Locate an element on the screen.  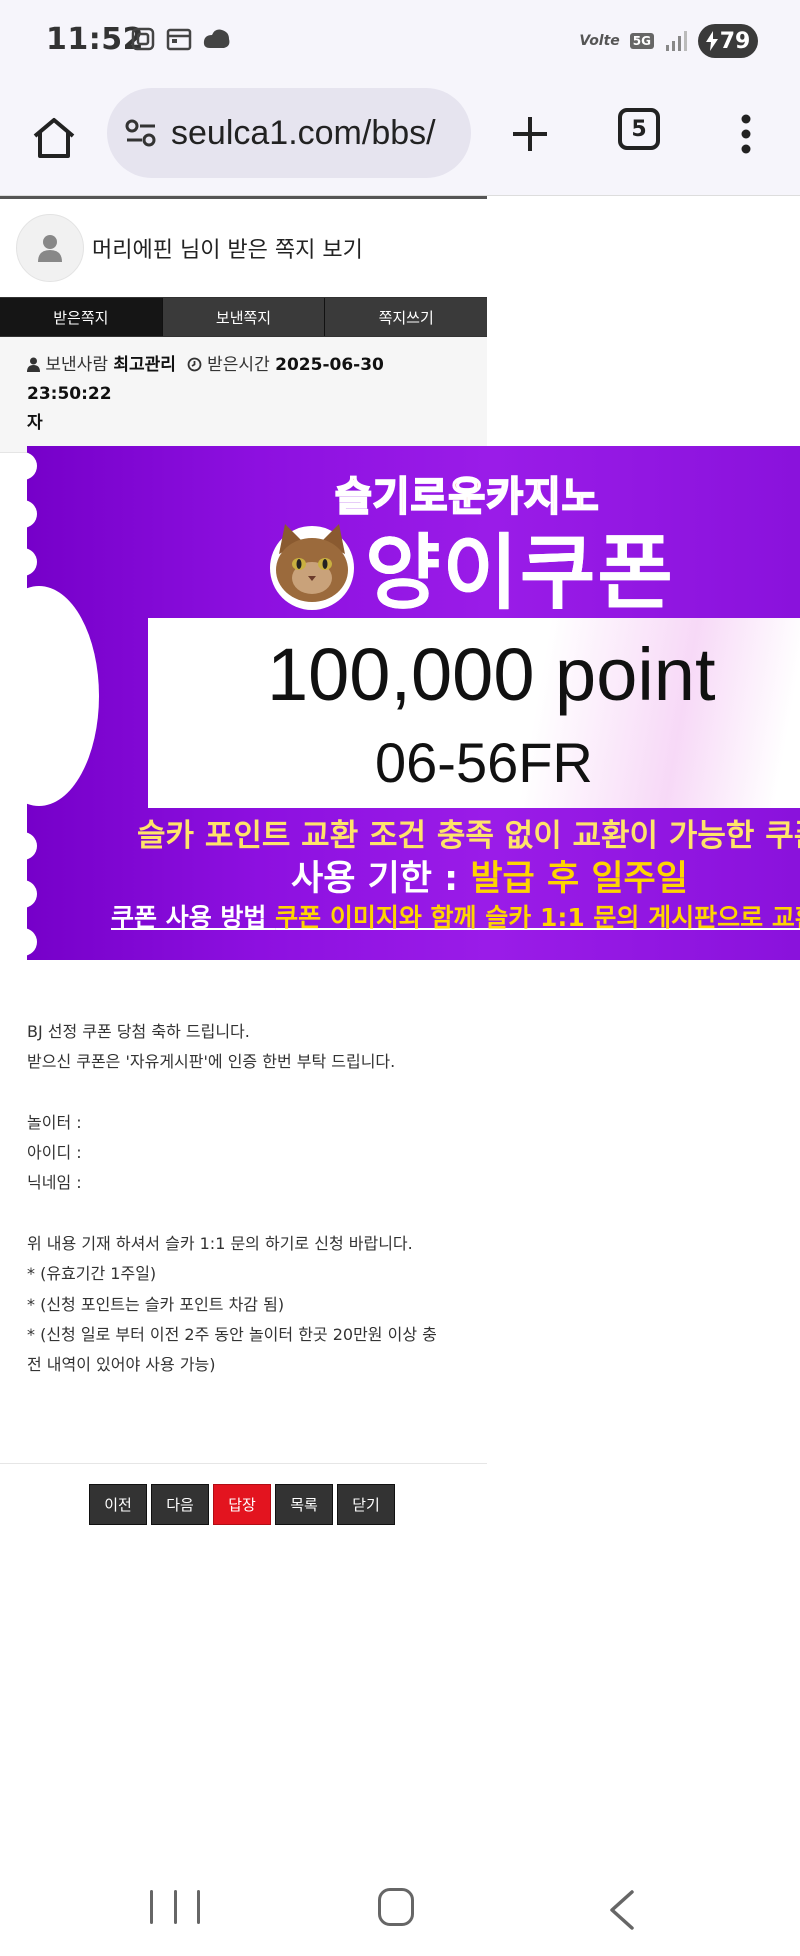
tab-write: 쪽지쓰기 is located at coordinates (406, 317).